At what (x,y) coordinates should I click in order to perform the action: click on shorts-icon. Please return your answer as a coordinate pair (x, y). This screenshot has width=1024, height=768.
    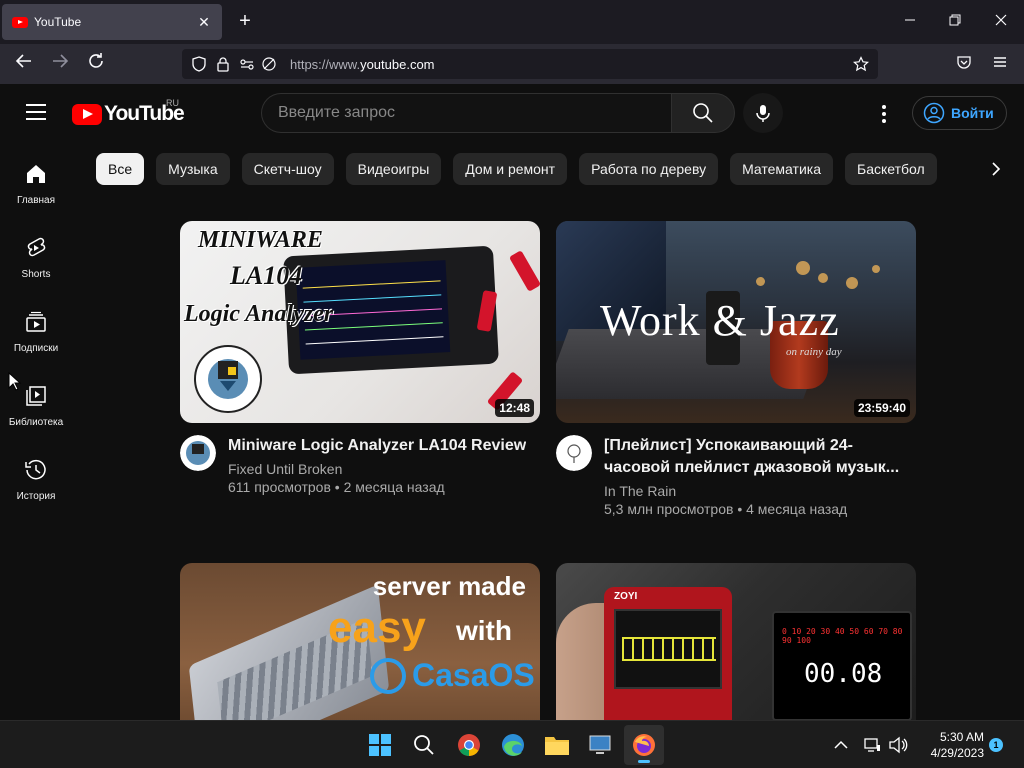
    Looking at the image, I should click on (36, 248).